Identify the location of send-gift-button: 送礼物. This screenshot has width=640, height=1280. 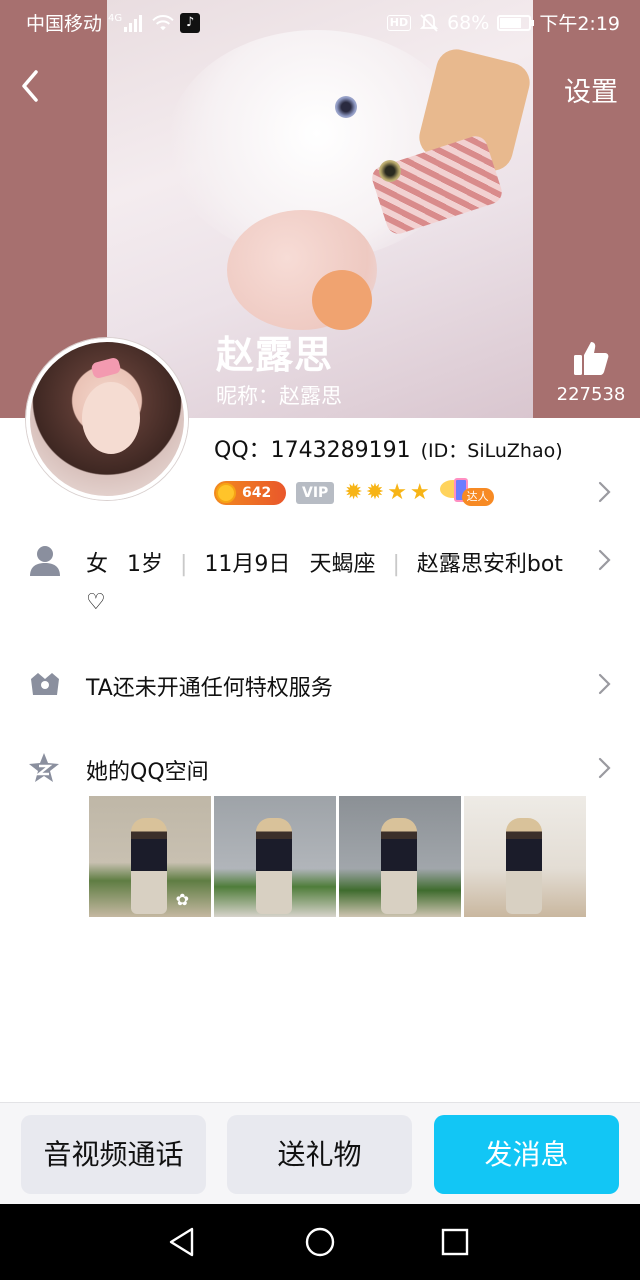
(319, 1154).